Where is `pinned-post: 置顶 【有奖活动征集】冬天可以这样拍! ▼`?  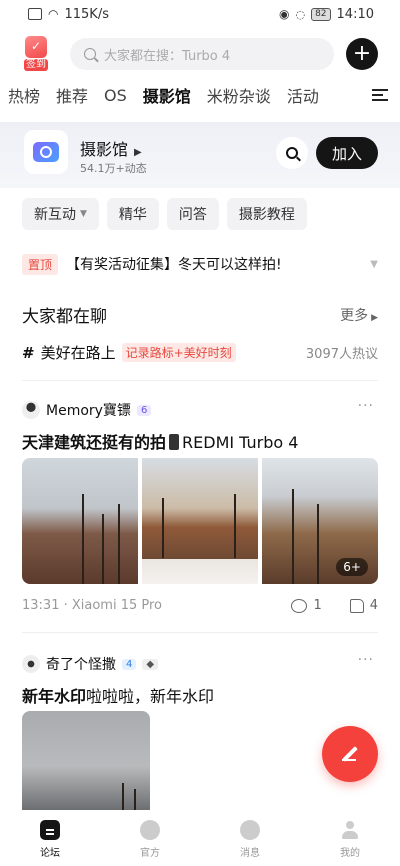 pinned-post: 置顶 【有奖活动征集】冬天可以这样拍! ▼ is located at coordinates (200, 264).